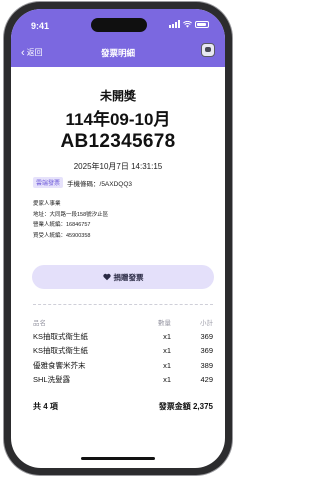  Describe the element at coordinates (128, 277) in the screenshot. I see `donate-label: 捐贈發票` at that location.